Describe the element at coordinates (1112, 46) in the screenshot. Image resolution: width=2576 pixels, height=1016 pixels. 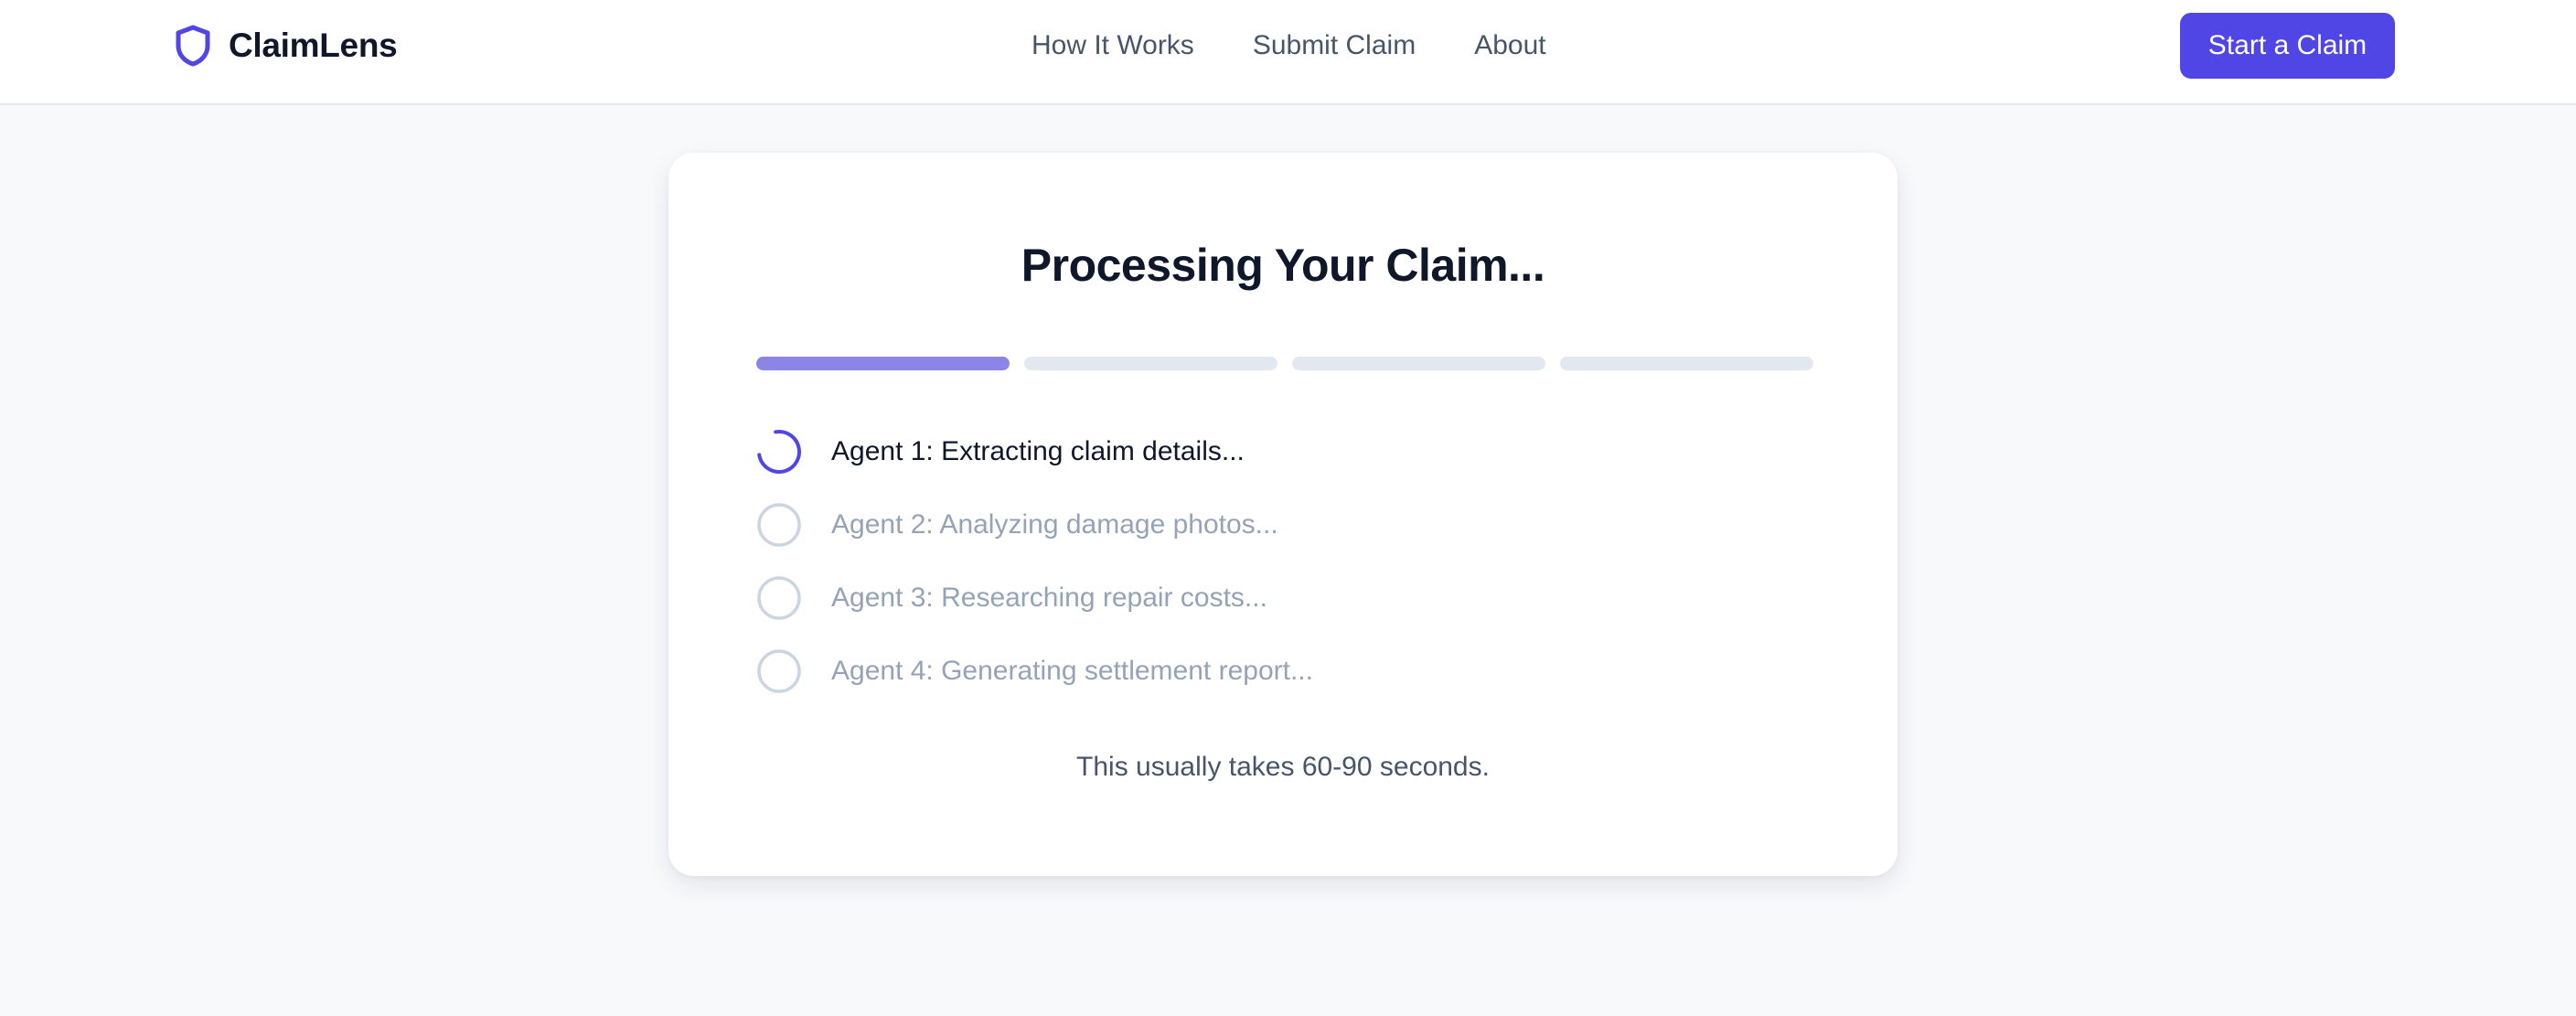
I see `nav-link-how-it-works: How It Works` at that location.